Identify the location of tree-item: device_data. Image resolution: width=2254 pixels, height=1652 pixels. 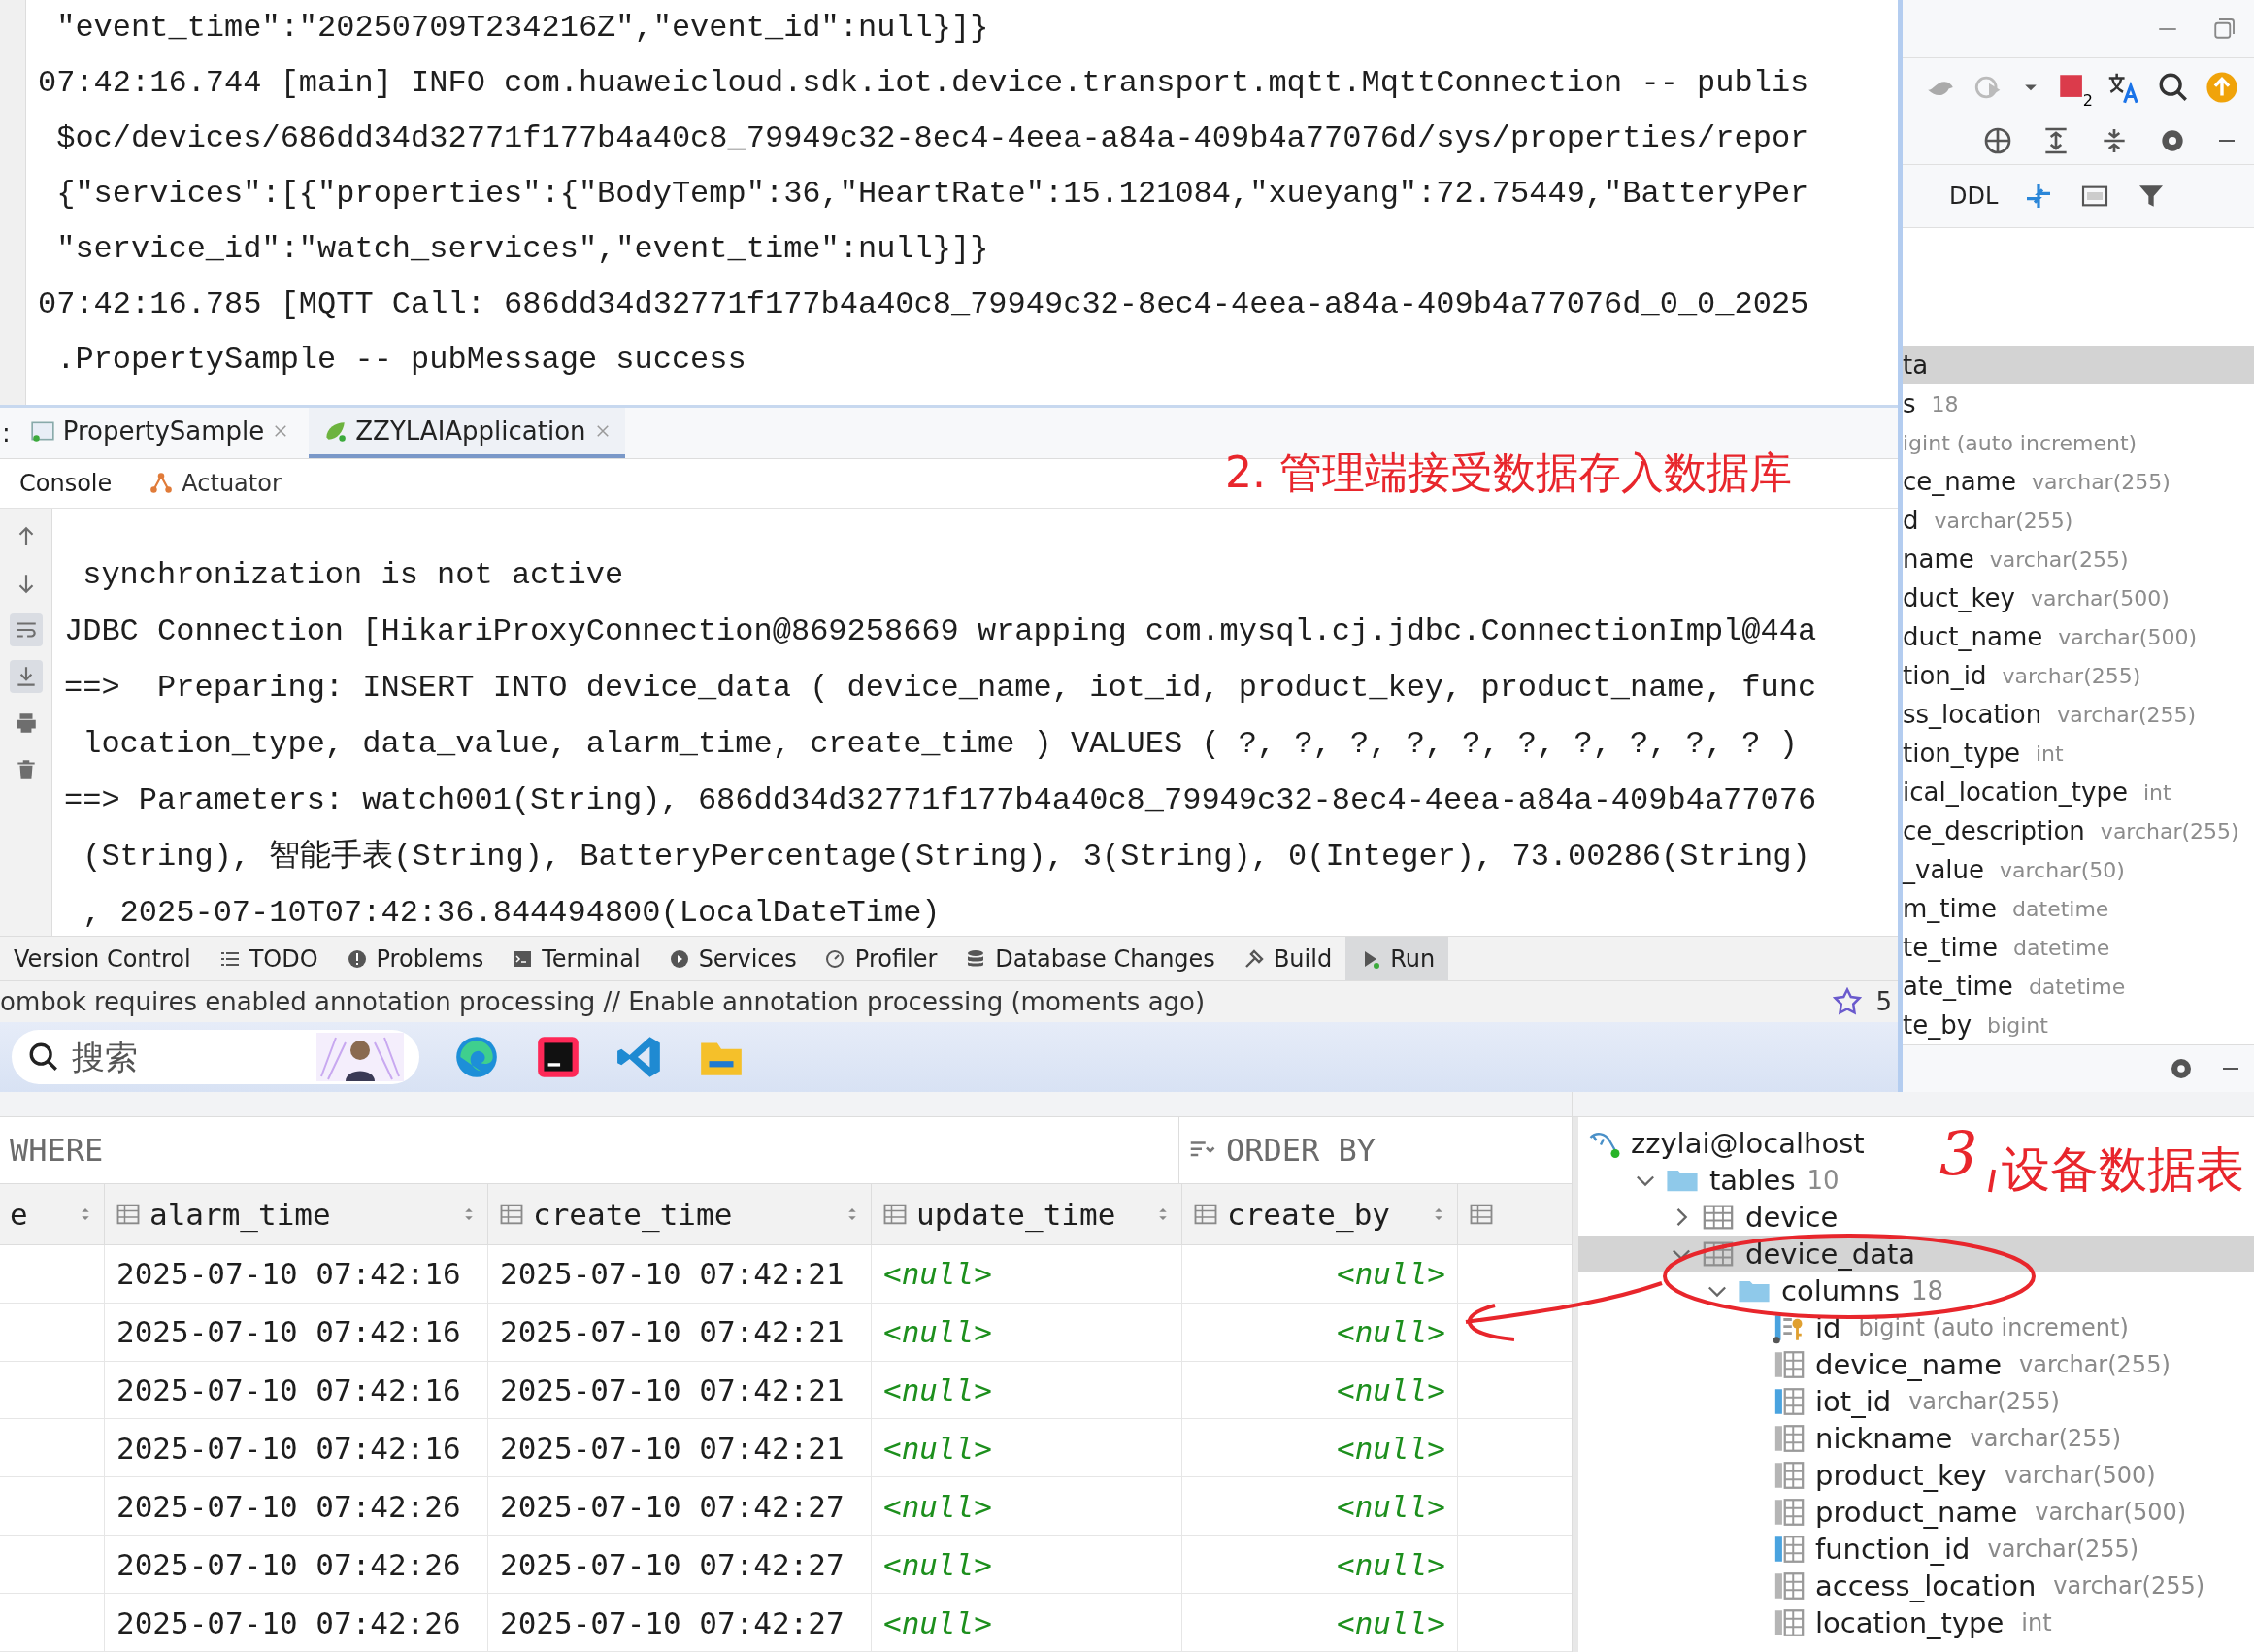
(1916, 1254).